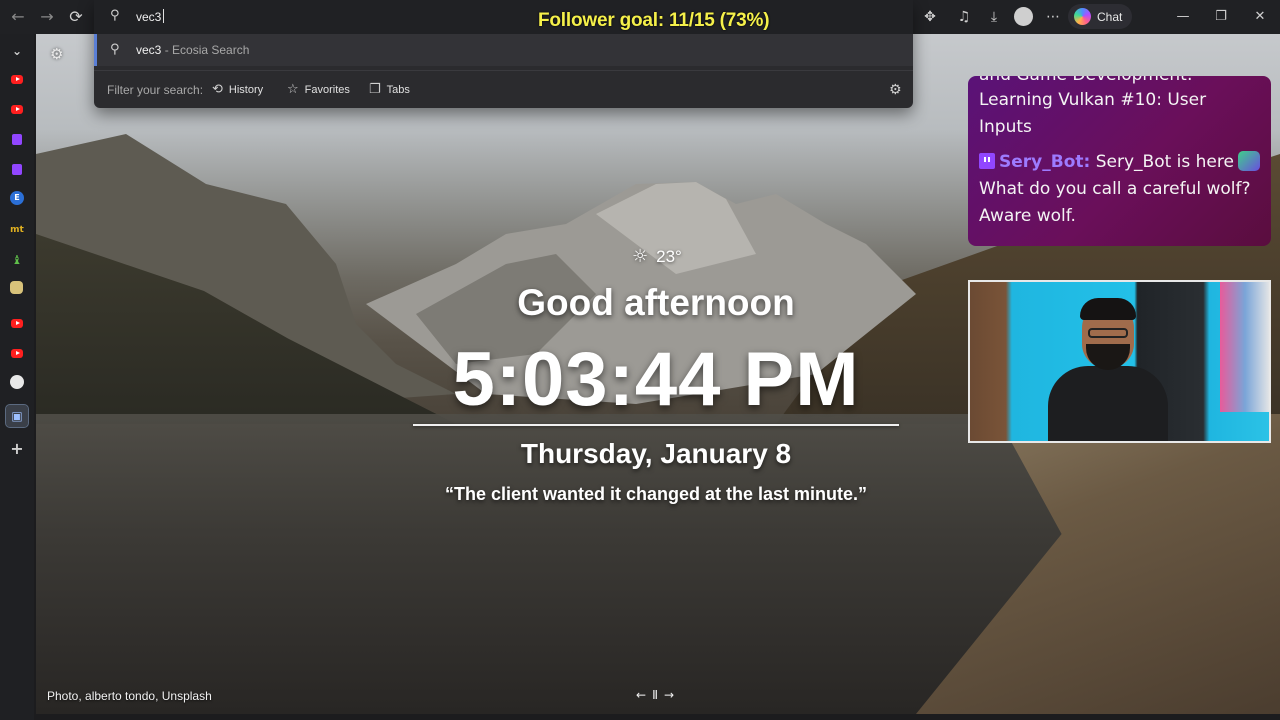 The width and height of the screenshot is (1280, 720). What do you see at coordinates (1027, 216) in the screenshot?
I see `chat-line: Aware wolf.` at bounding box center [1027, 216].